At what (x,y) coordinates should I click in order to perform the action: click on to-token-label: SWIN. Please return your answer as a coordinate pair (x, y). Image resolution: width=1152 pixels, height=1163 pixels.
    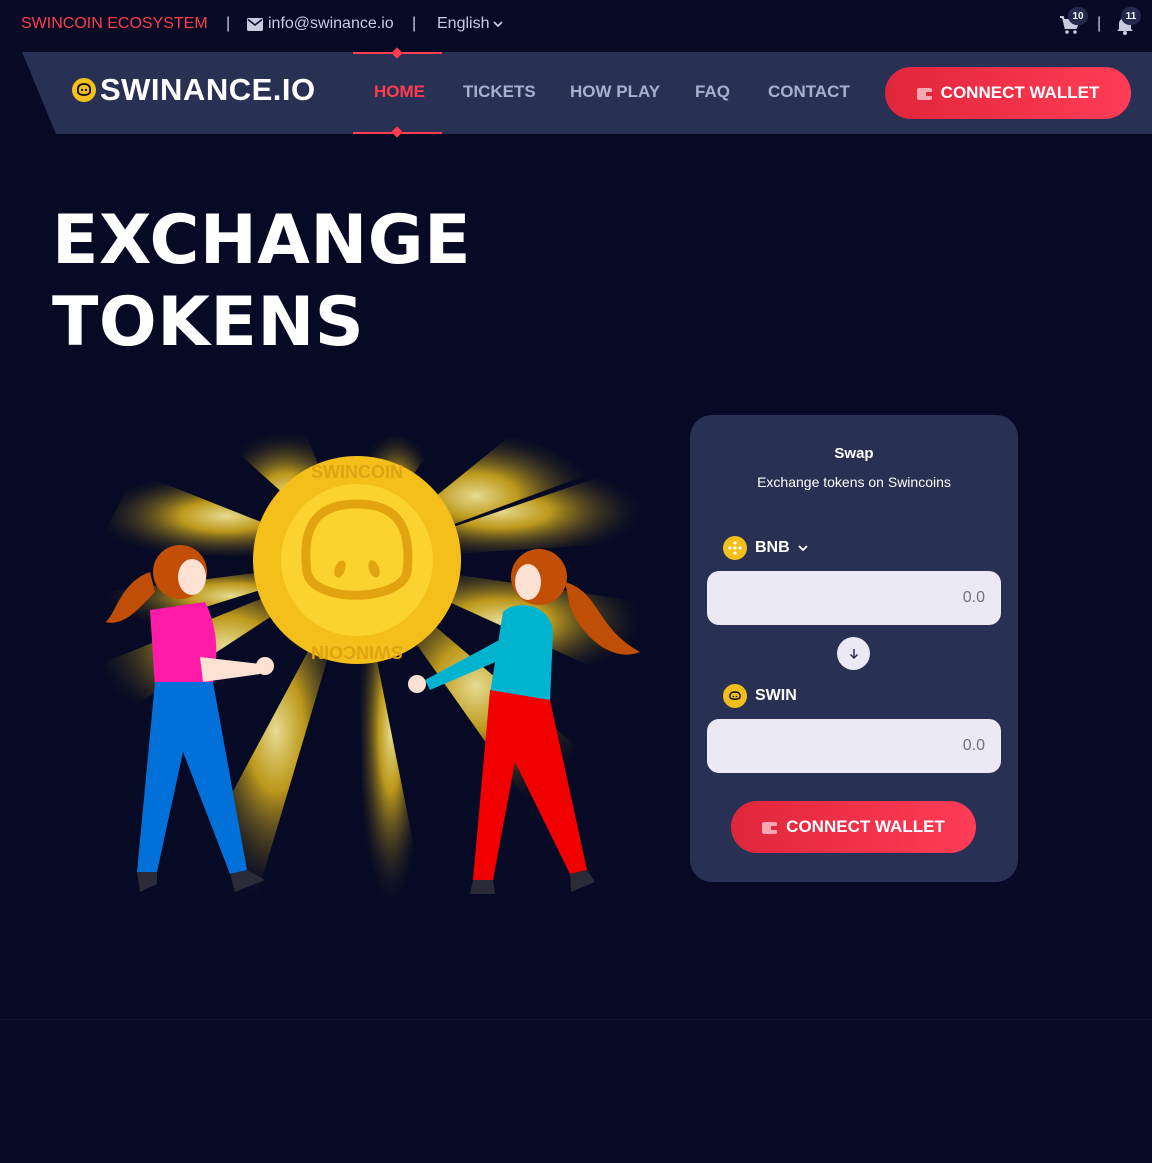
    Looking at the image, I should click on (776, 695).